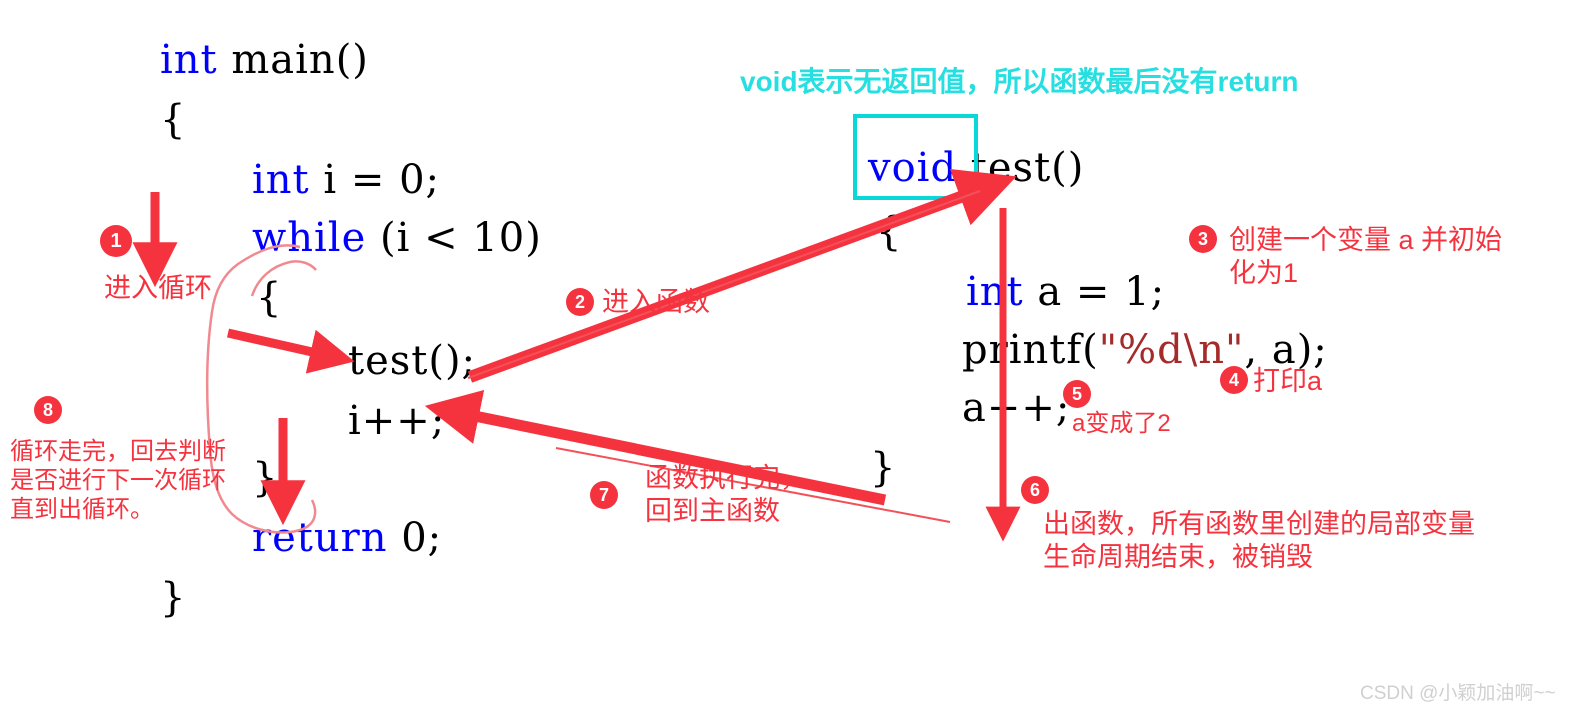 This screenshot has width=1591, height=716. I want to click on code-text-printf-string: "%d\n", so click(1171, 350).